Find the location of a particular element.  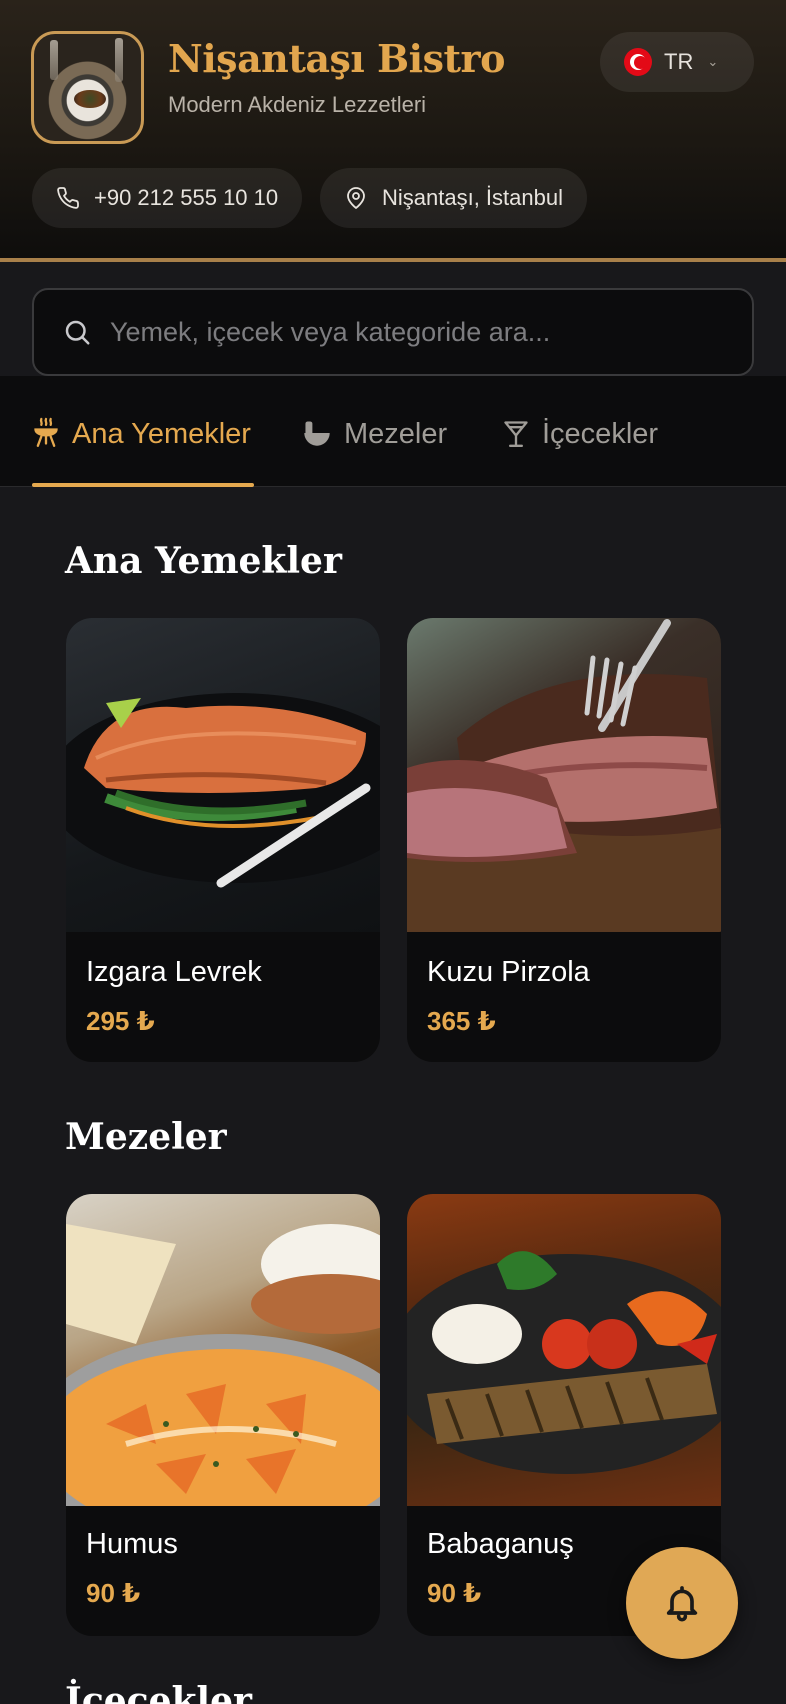

location-button: Nişantaşı, İstanbul is located at coordinates (453, 198).